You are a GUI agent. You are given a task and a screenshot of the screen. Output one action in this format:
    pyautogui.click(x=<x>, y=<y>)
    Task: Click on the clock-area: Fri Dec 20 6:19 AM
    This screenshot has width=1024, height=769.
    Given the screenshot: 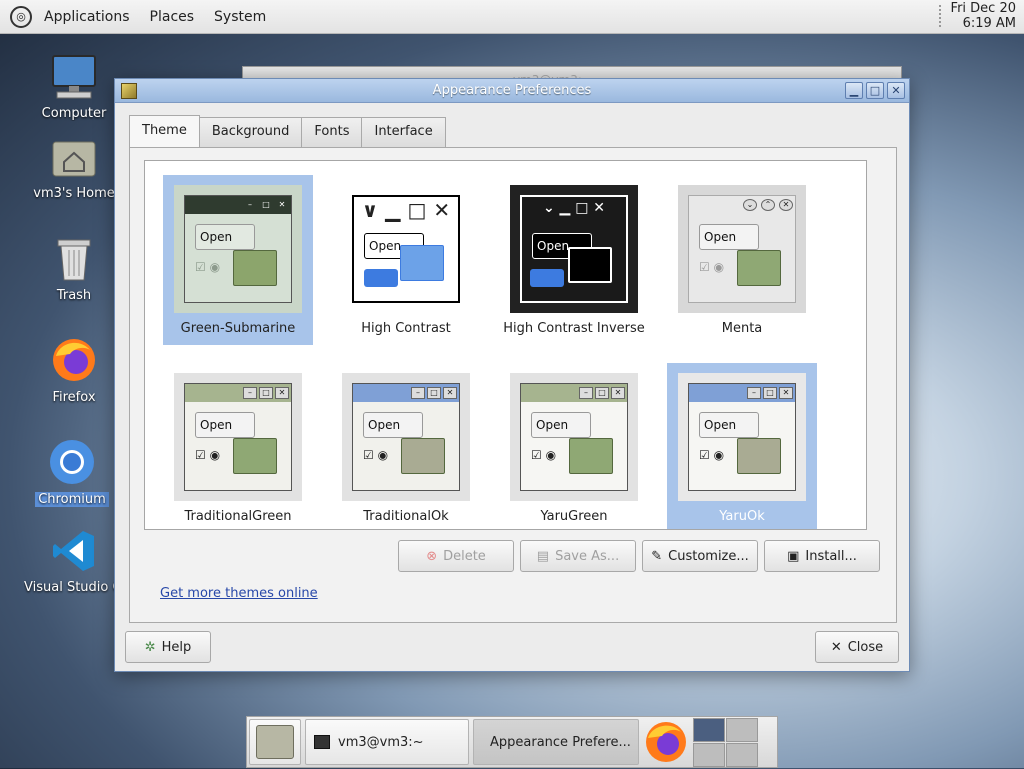 What is the action you would take?
    pyautogui.click(x=977, y=16)
    